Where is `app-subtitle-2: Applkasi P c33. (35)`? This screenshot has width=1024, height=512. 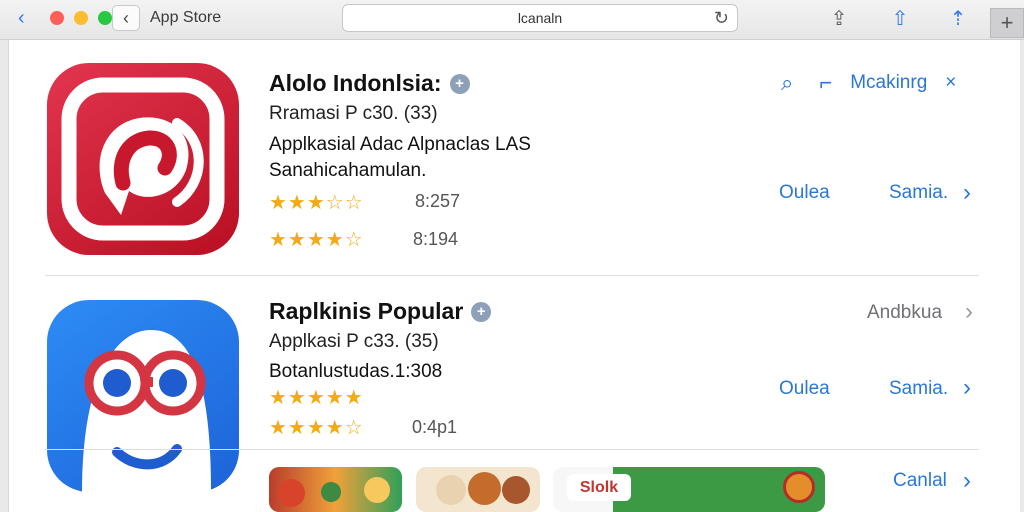
app-subtitle-2: Applkasi P c33. (35) is located at coordinates (354, 341).